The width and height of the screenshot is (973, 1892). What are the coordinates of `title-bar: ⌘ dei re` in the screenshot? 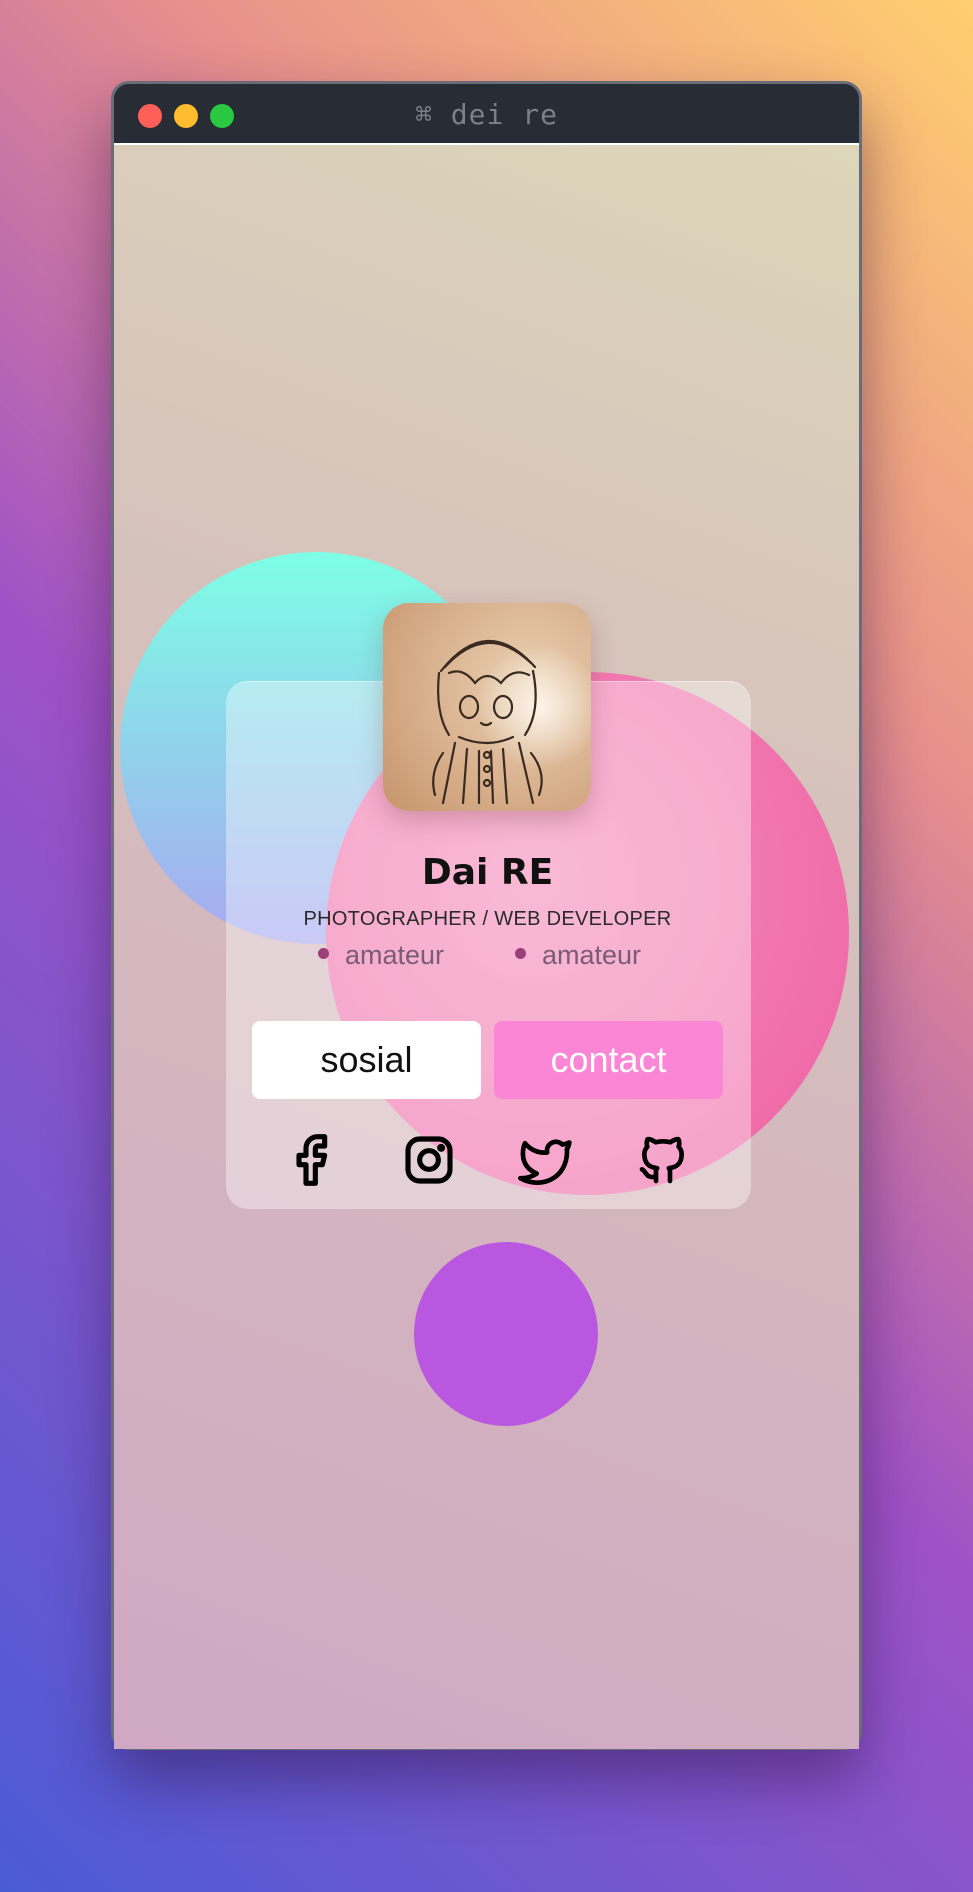 It's located at (486, 115).